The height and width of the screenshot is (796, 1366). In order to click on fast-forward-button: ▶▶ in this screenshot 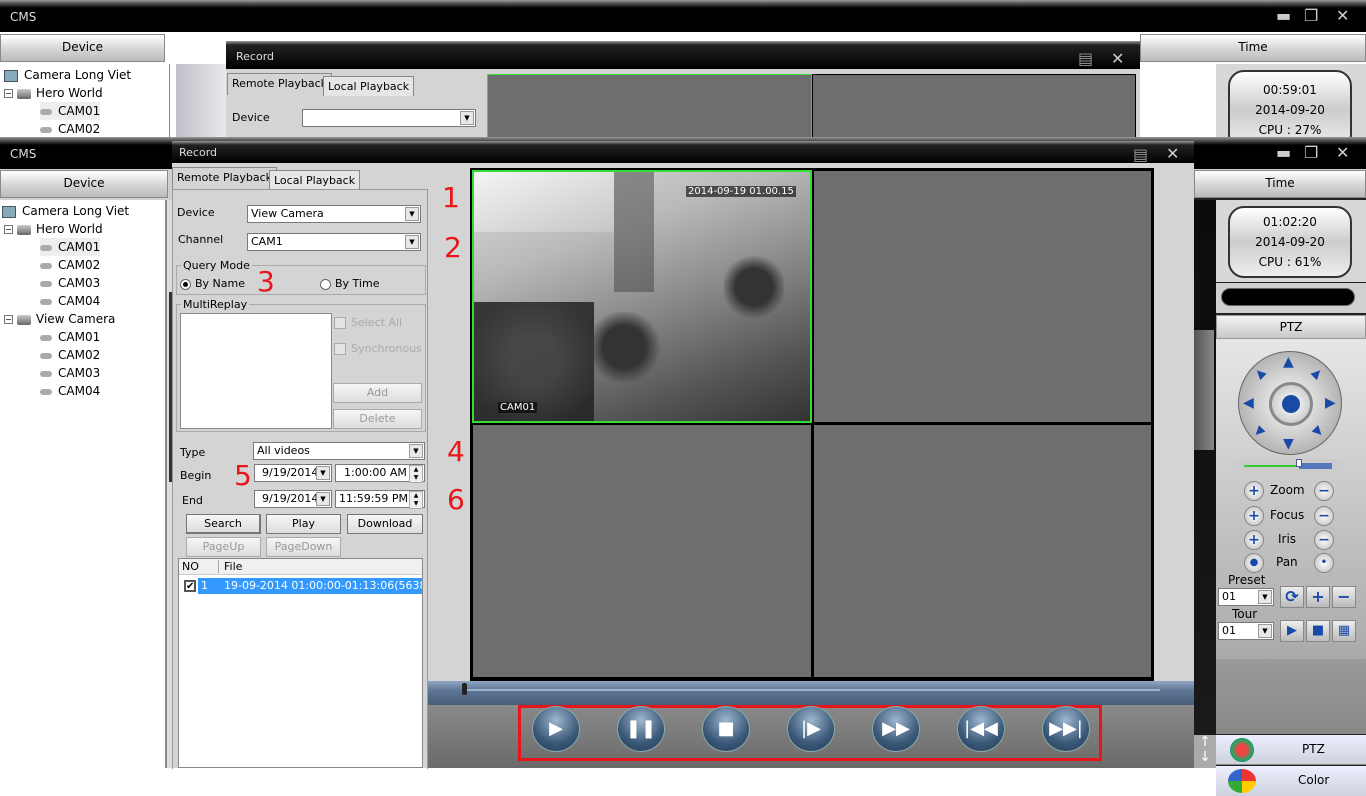, I will do `click(896, 729)`.